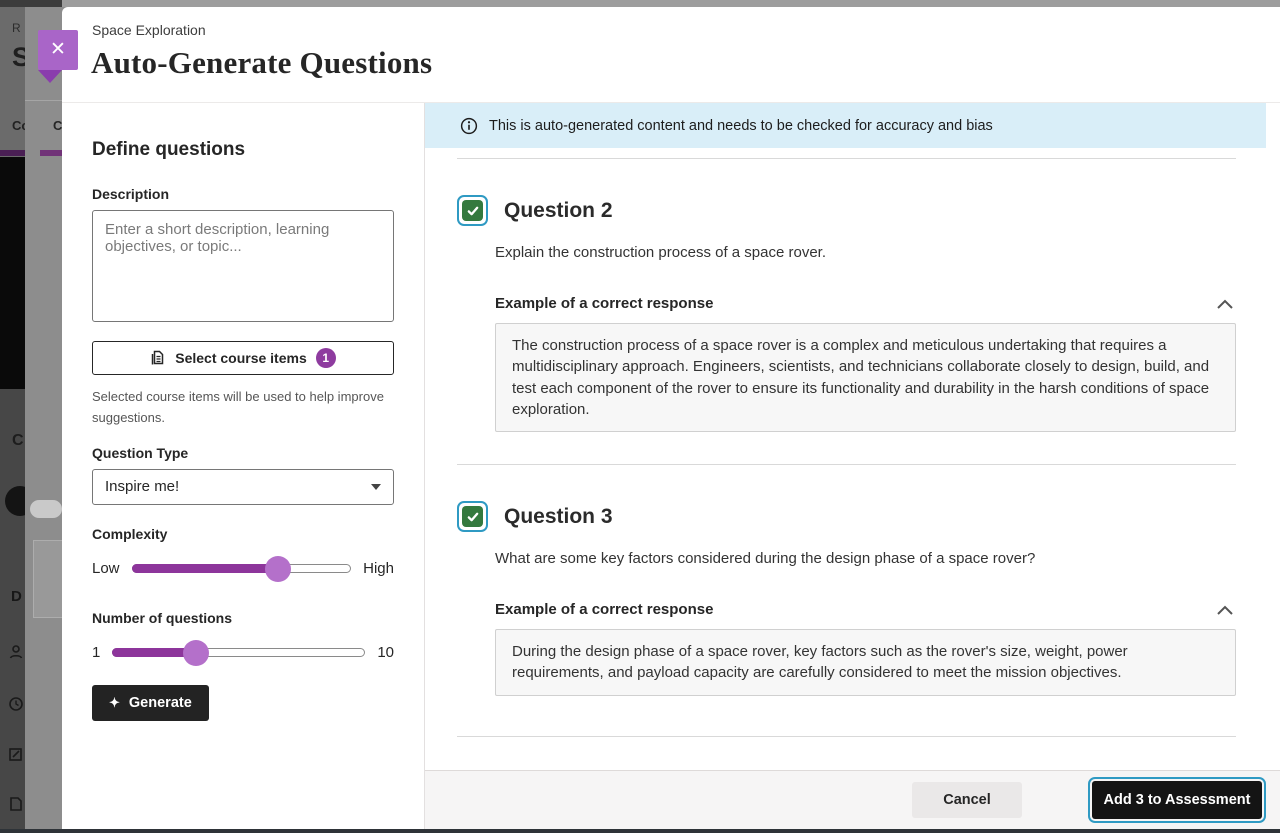 Image resolution: width=1280 pixels, height=833 pixels. I want to click on course-name: Space Exploration, so click(149, 30).